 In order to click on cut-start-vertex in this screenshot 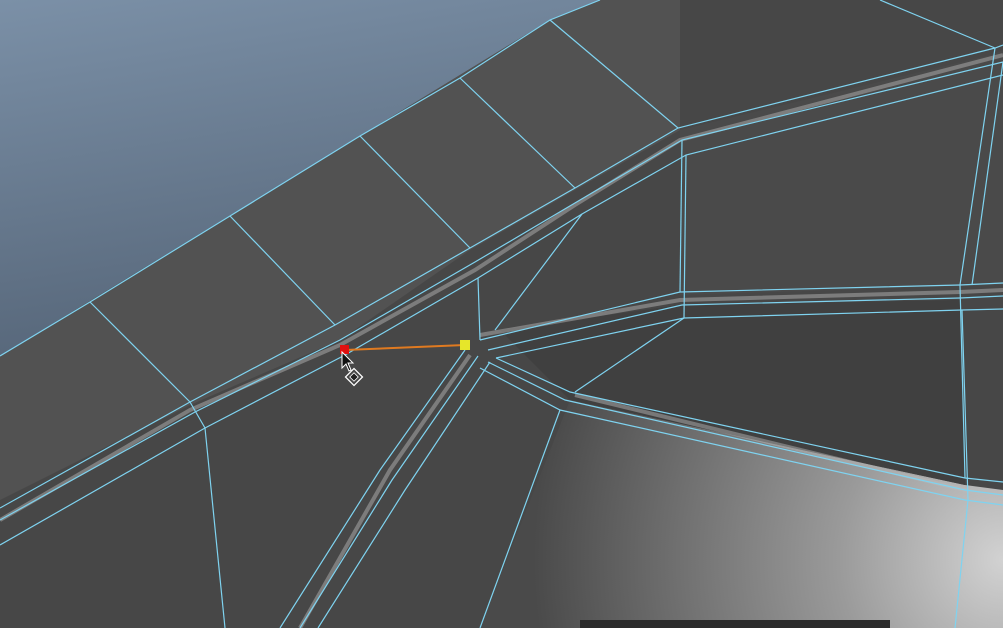, I will do `click(344, 349)`.